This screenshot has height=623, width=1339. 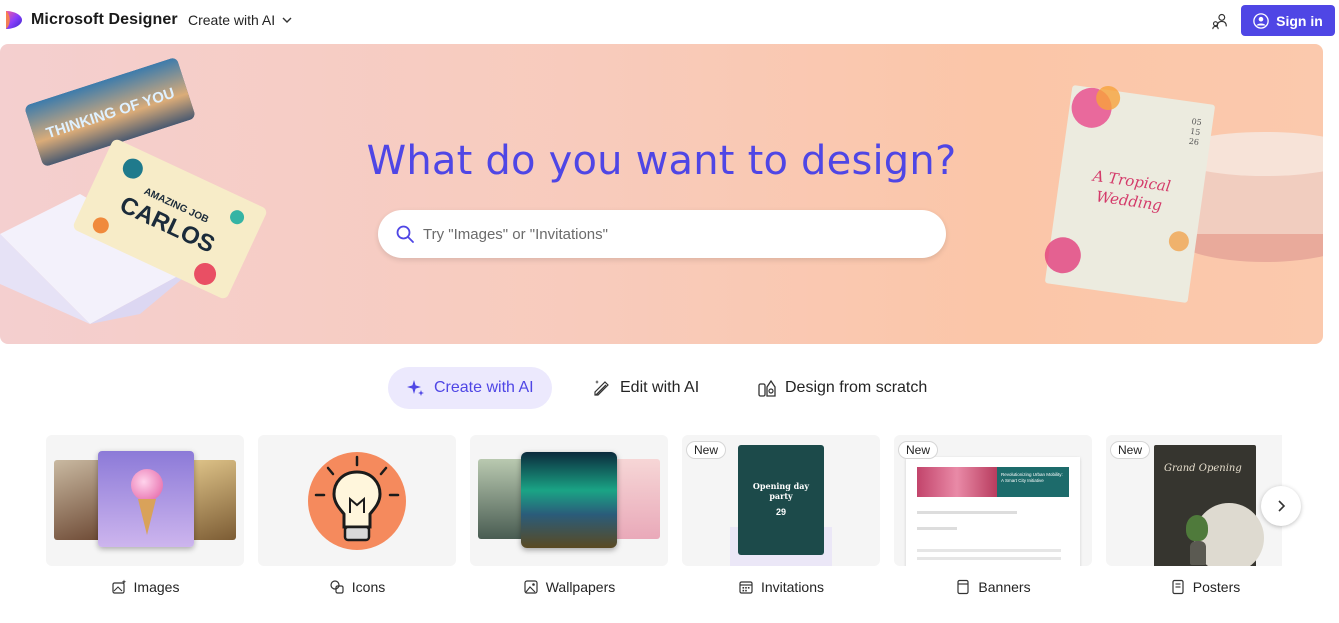 I want to click on invitations-thumbnail: New Opening day party 29, so click(x=781, y=500).